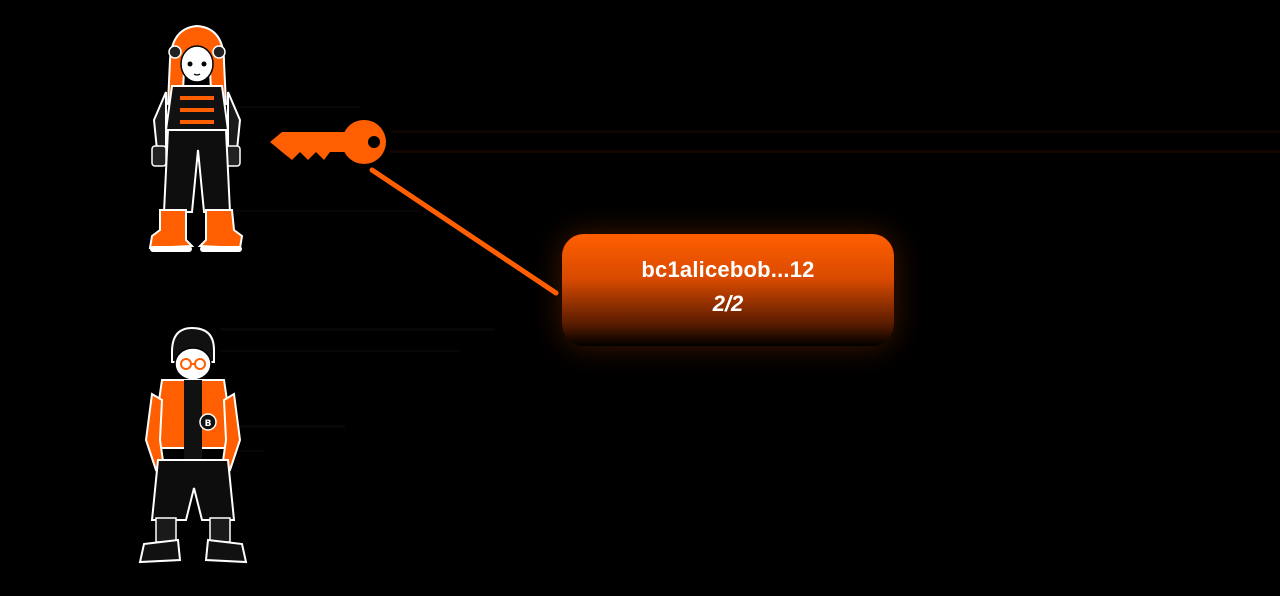  What do you see at coordinates (728, 290) in the screenshot?
I see `multisig-wallet-box: bc1alicebob...12 2/2` at bounding box center [728, 290].